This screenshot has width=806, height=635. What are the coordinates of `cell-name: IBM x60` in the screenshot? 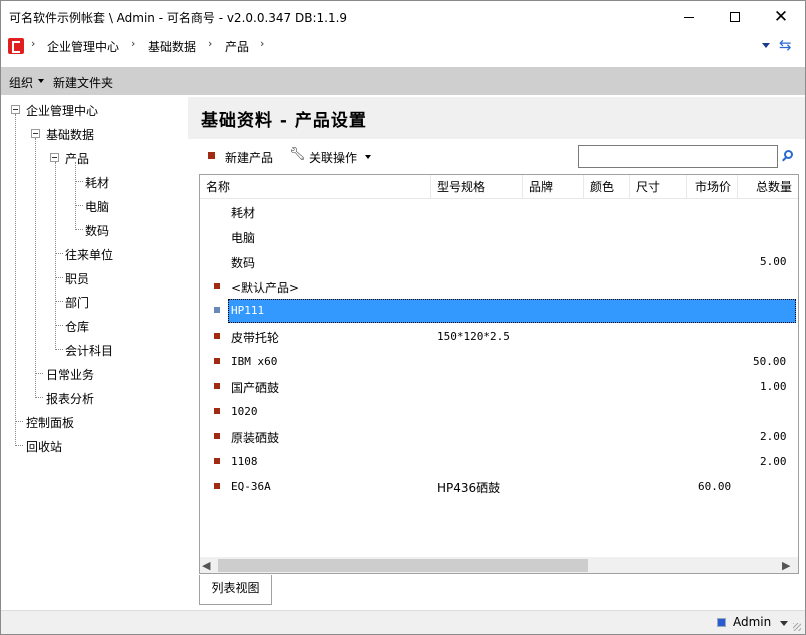 It's located at (254, 361).